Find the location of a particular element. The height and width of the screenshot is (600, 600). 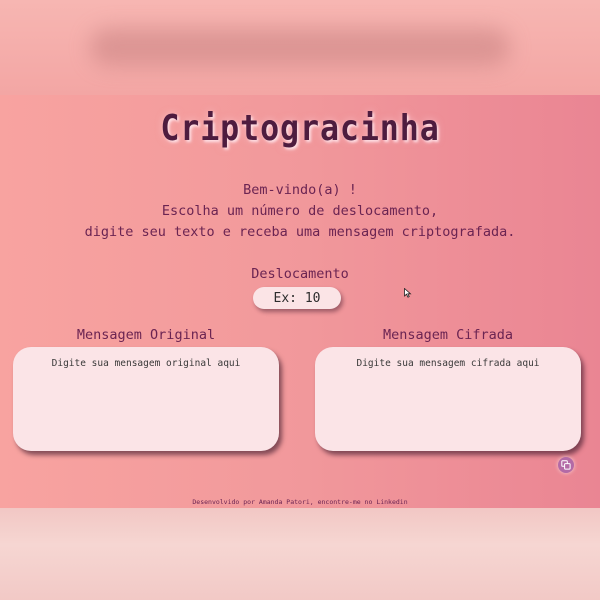

cipher-message-label: Mensagem Cifrada is located at coordinates (448, 335).